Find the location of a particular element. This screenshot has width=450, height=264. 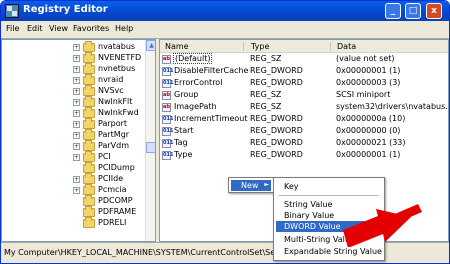

new-key-item: Key is located at coordinates (329, 186).